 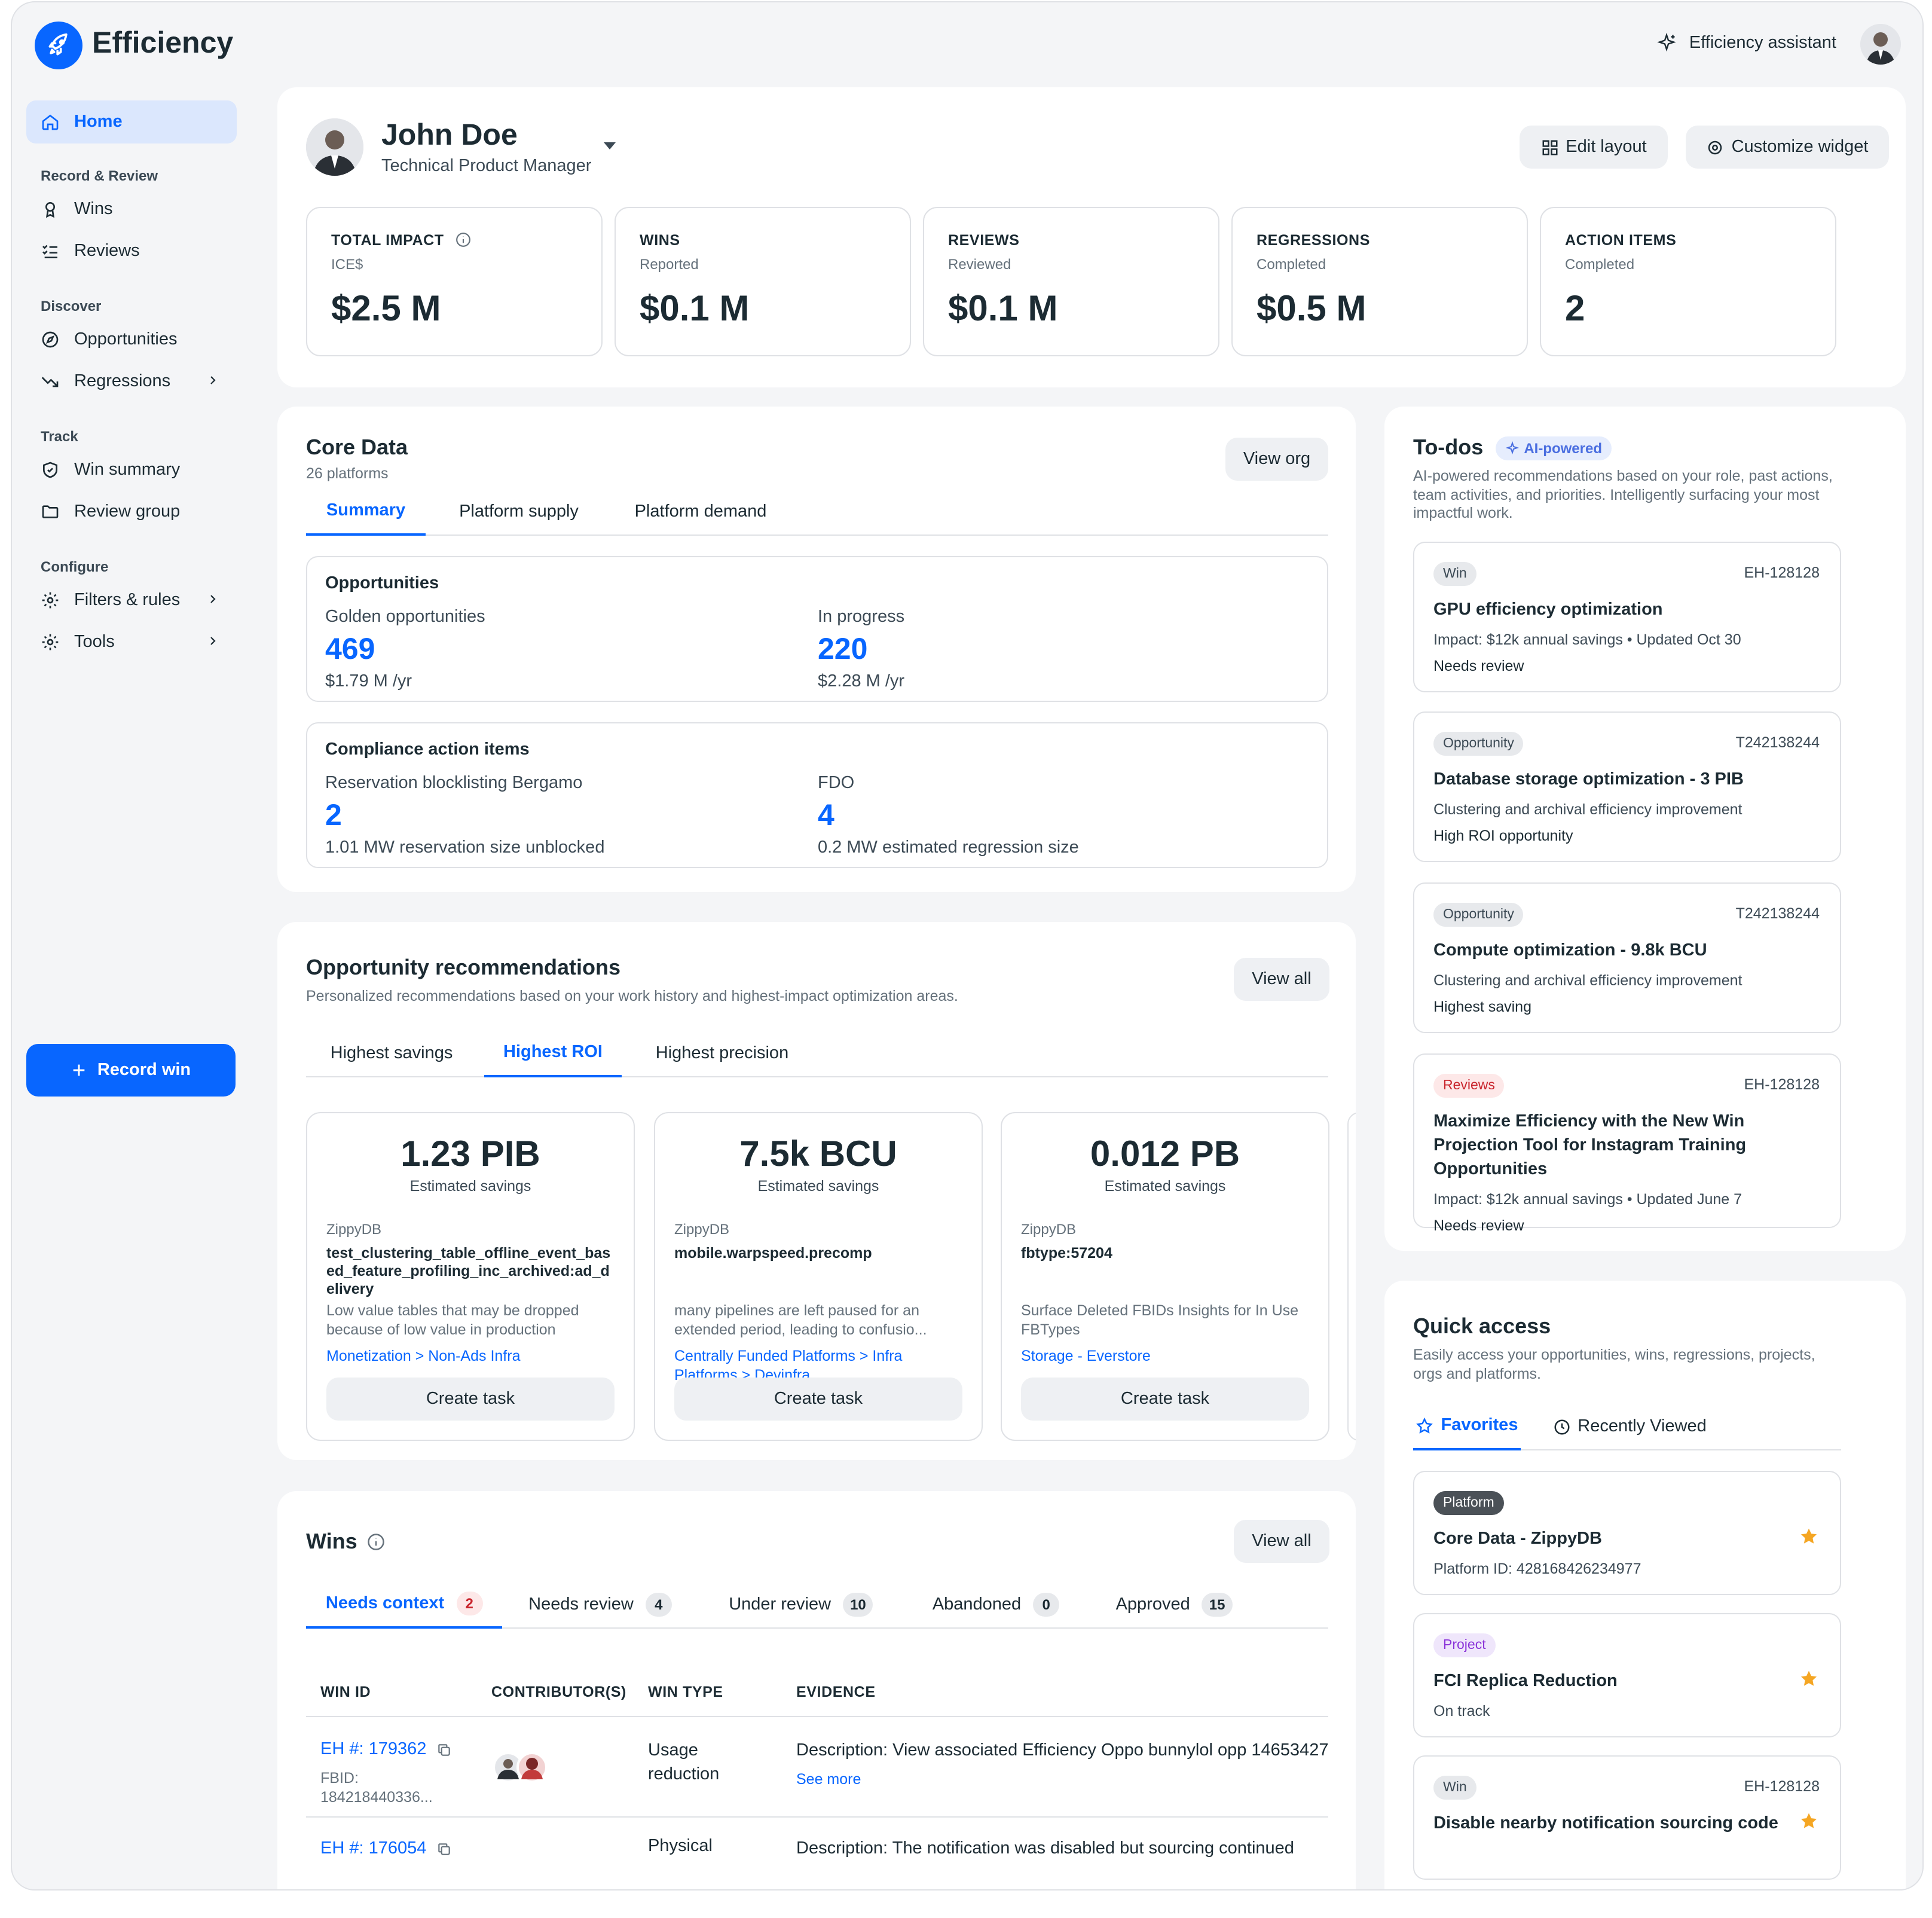 I want to click on wins-title-text: Wins, so click(x=331, y=1541).